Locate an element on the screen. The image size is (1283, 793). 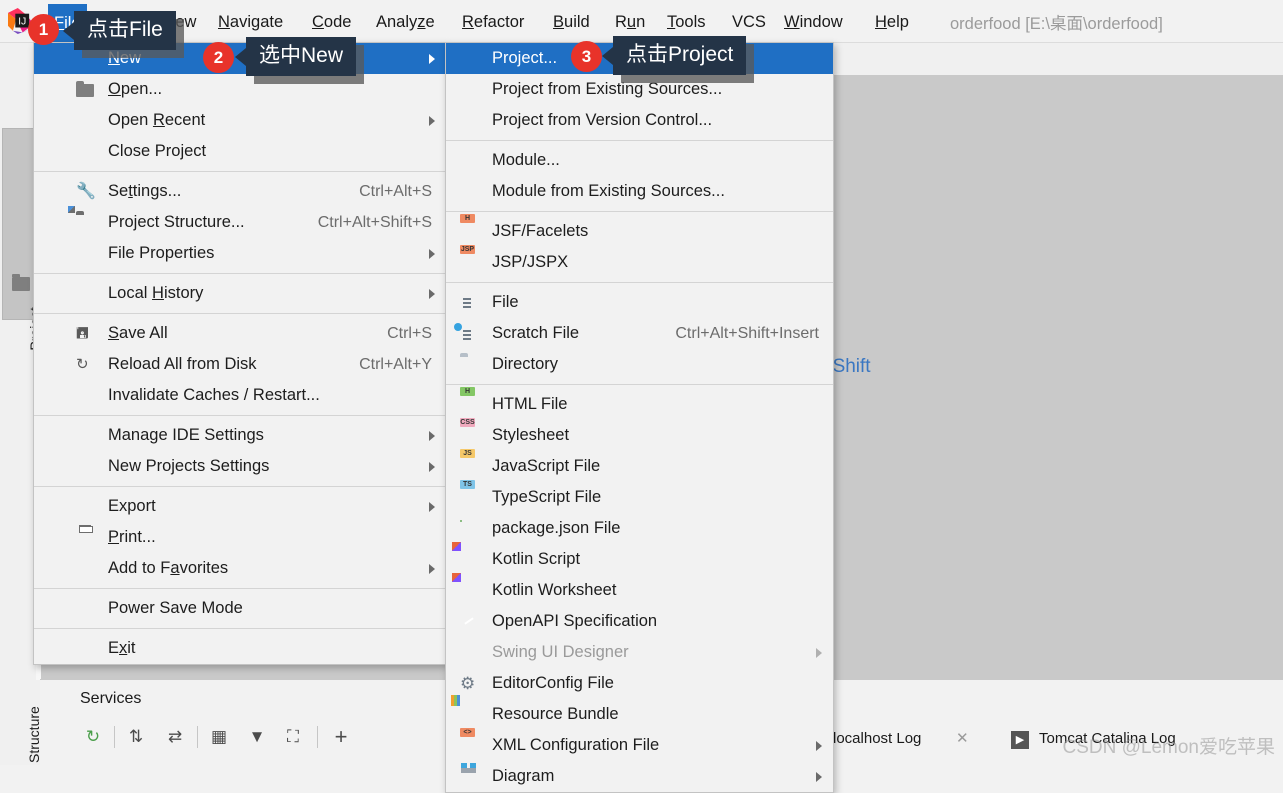
html-green-icon: H is located at coordinates (469, 400).